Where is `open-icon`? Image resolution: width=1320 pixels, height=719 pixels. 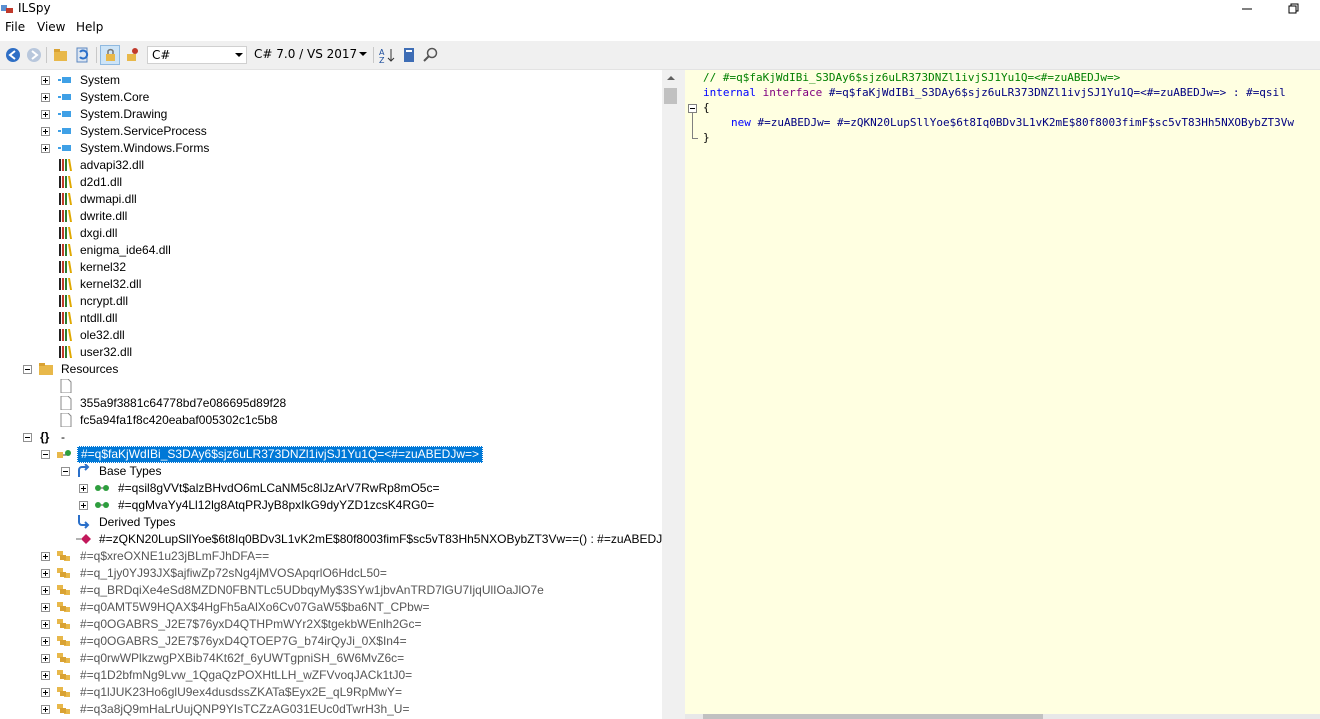
open-icon is located at coordinates (61, 55).